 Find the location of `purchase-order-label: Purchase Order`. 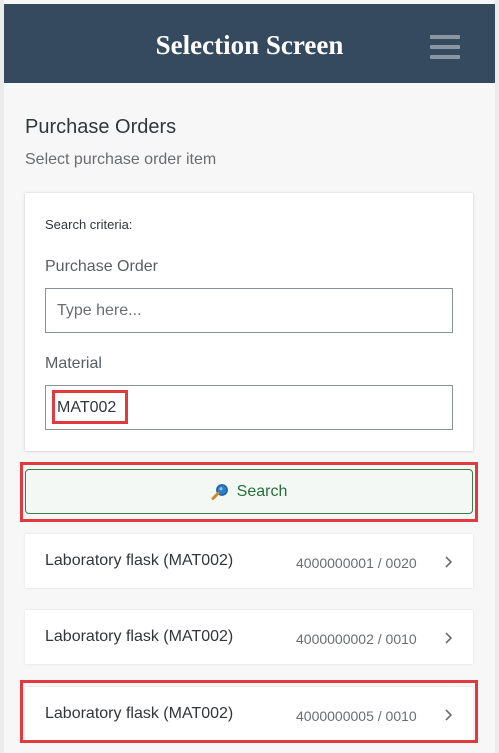

purchase-order-label: Purchase Order is located at coordinates (101, 266).